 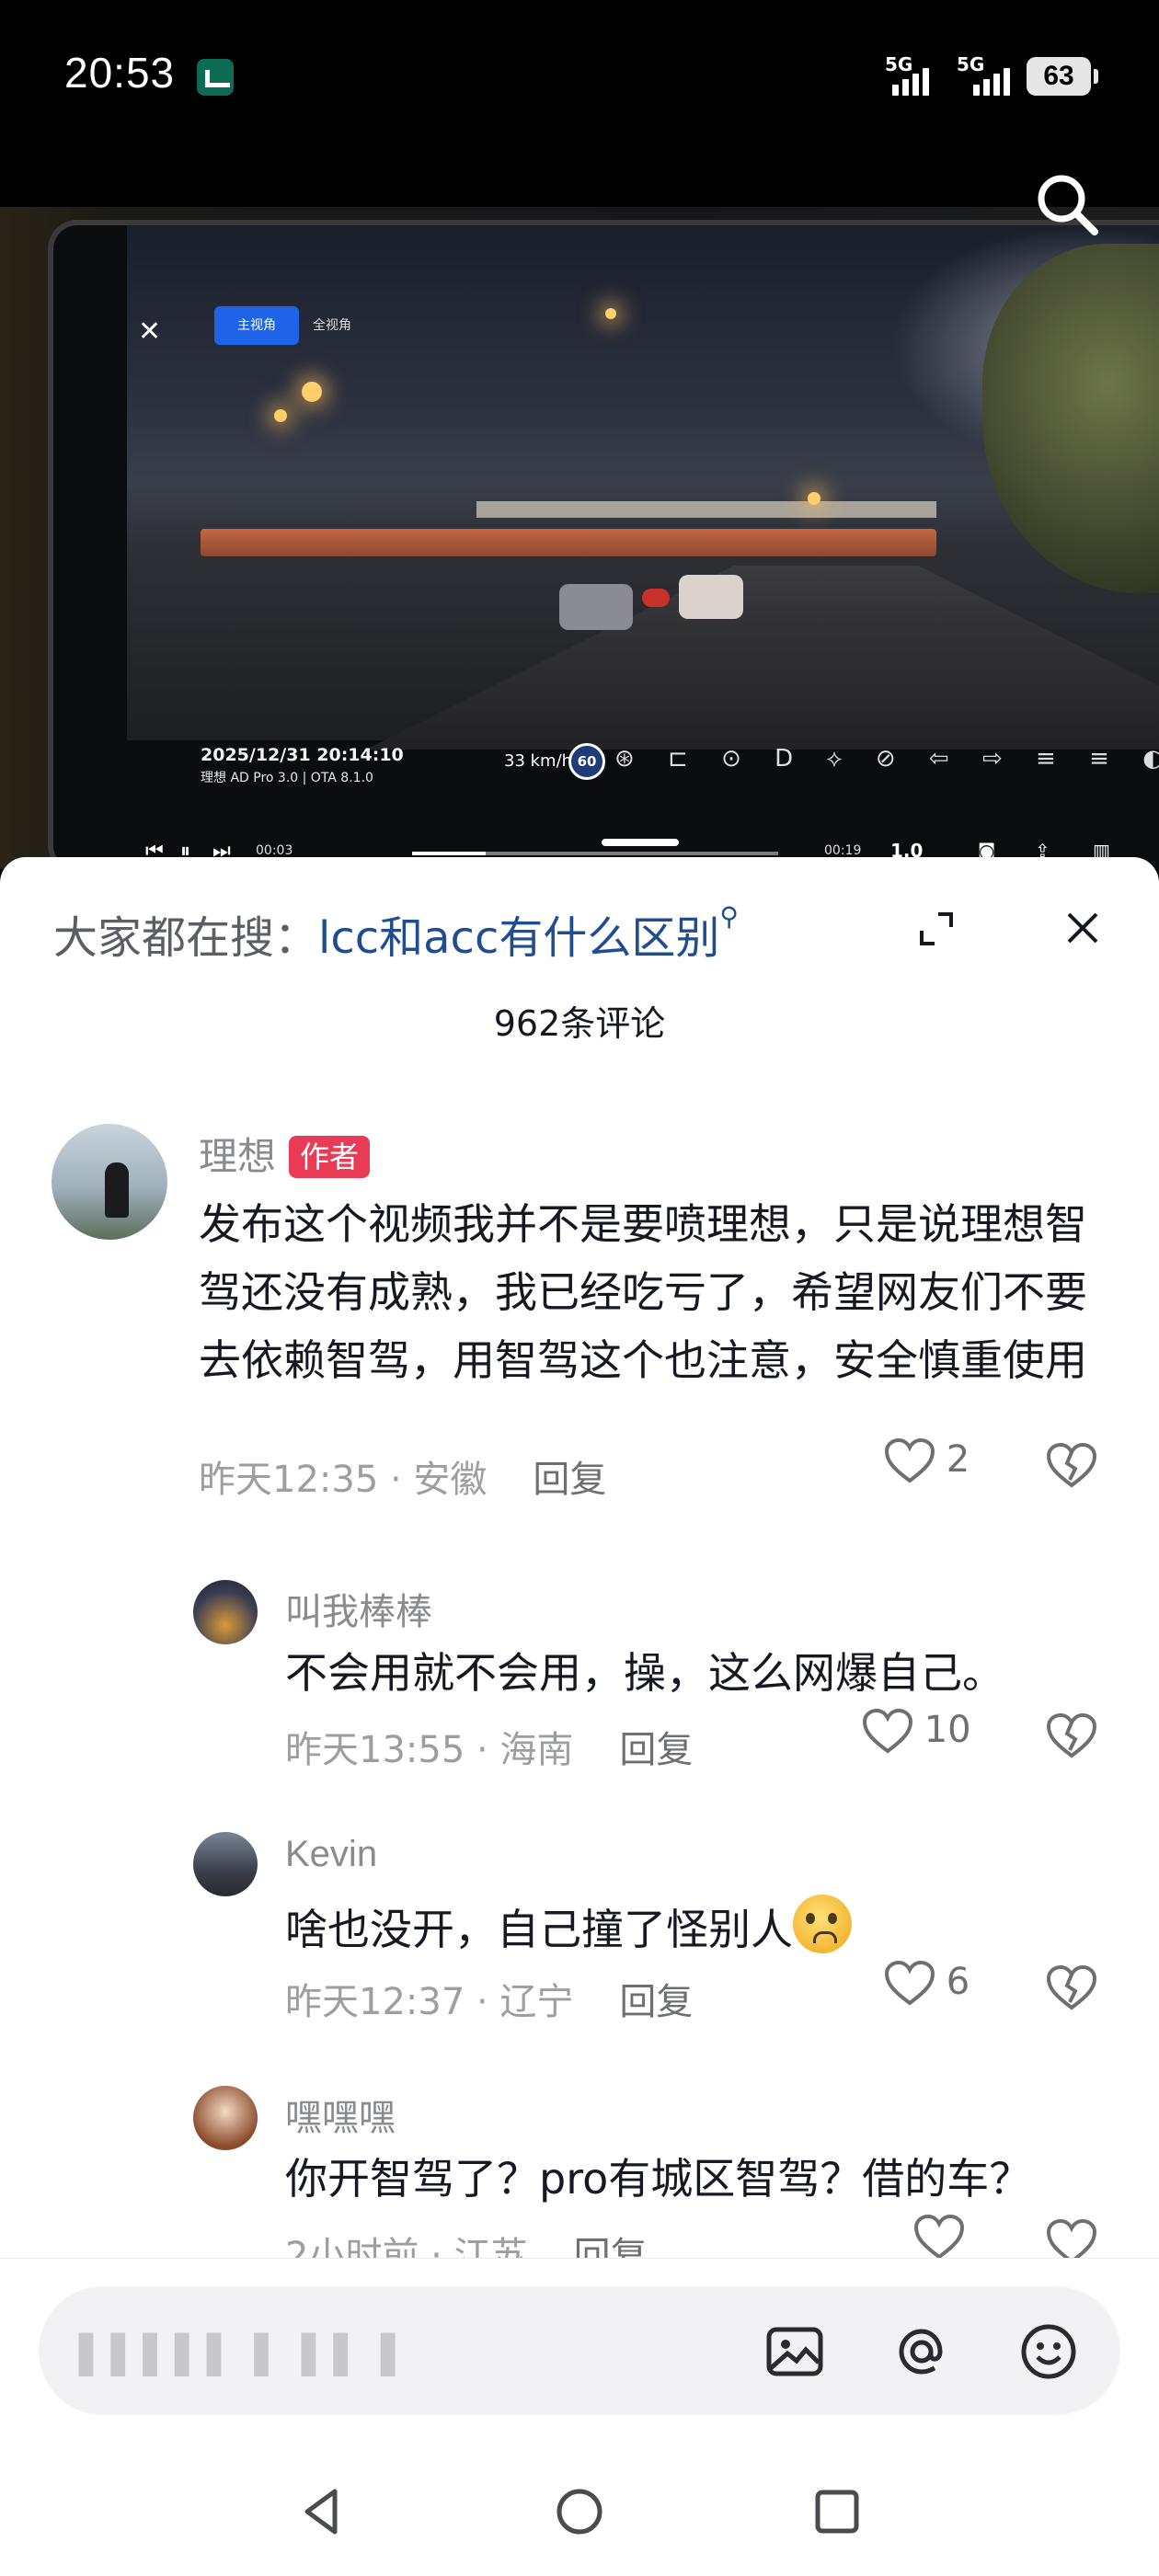 What do you see at coordinates (579, 2417) in the screenshot?
I see `comment-input-bar: ▌▌▌▌▌ ▌ ▌▌ ▌` at bounding box center [579, 2417].